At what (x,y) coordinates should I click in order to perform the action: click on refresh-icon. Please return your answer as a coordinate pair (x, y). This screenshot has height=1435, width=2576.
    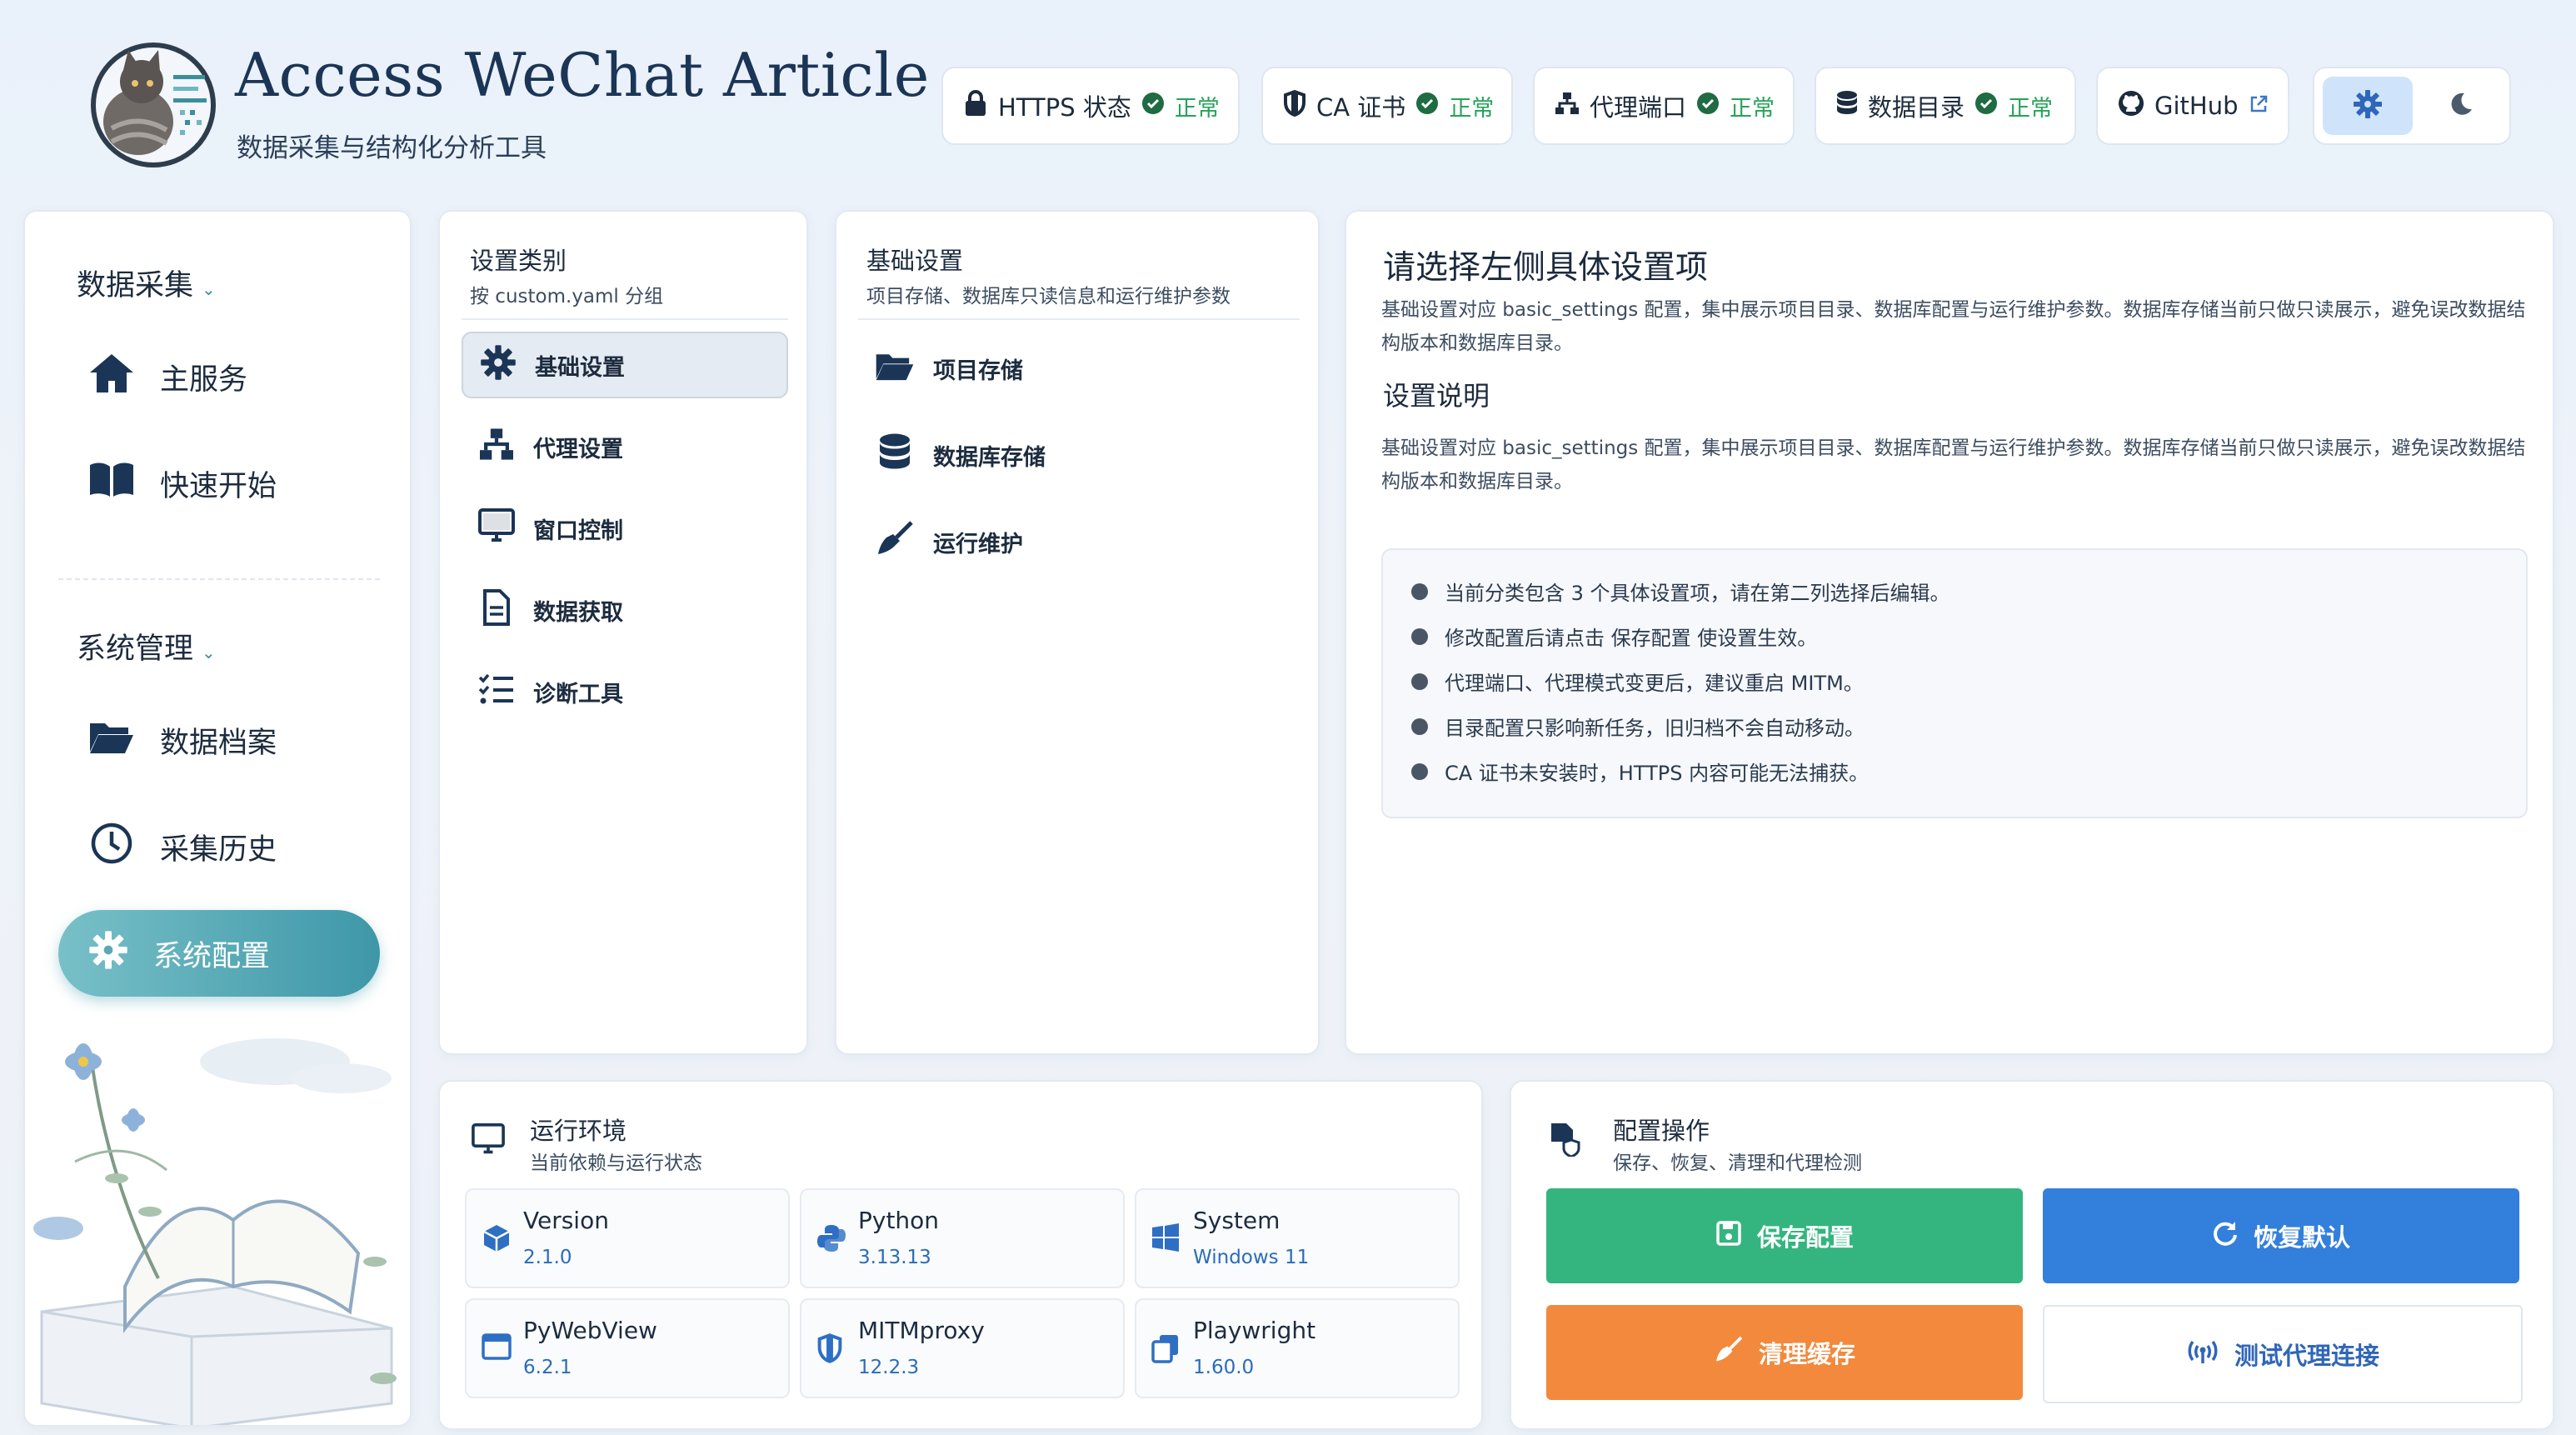
    Looking at the image, I should click on (2225, 1236).